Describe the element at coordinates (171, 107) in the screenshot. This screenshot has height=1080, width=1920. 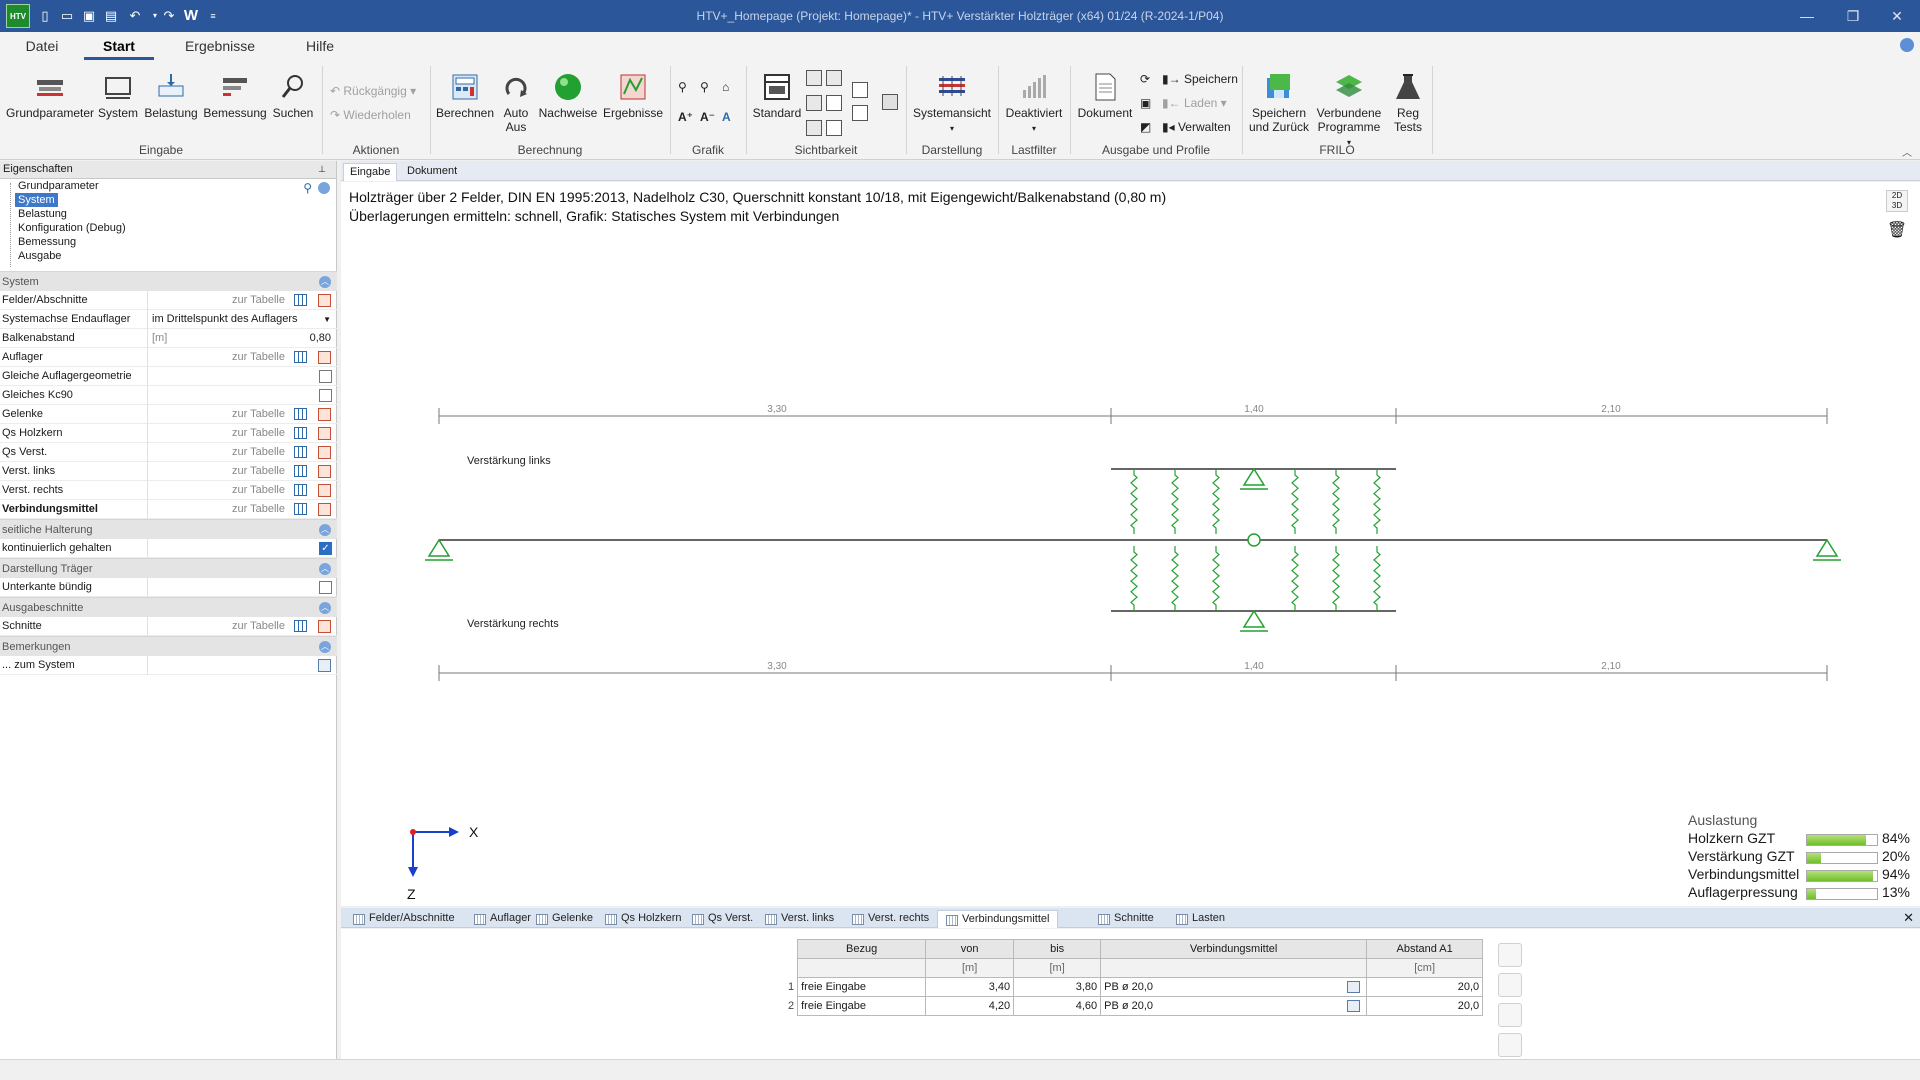
I see `belastung-button: Belastung` at that location.